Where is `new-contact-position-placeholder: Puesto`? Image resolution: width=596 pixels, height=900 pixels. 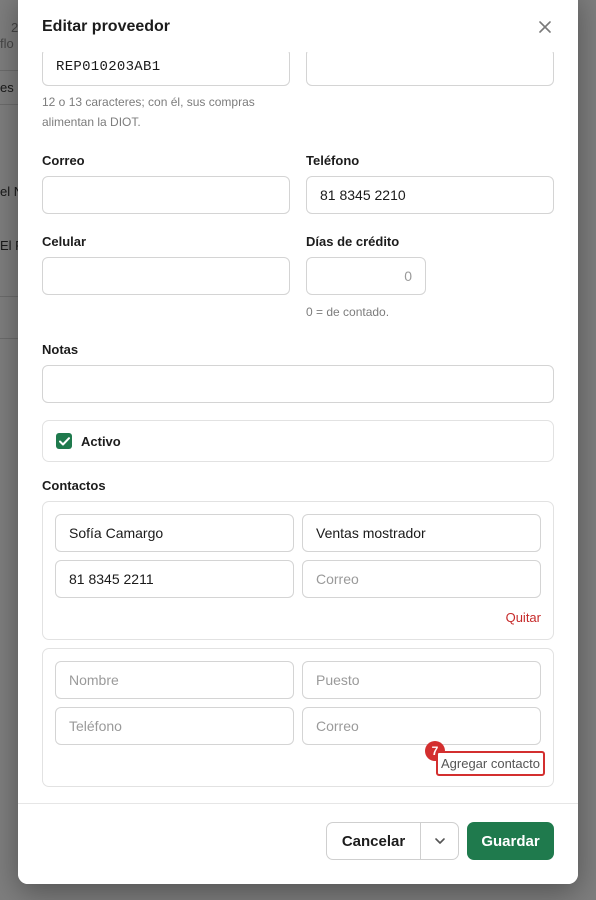
new-contact-position-placeholder: Puesto is located at coordinates (338, 680).